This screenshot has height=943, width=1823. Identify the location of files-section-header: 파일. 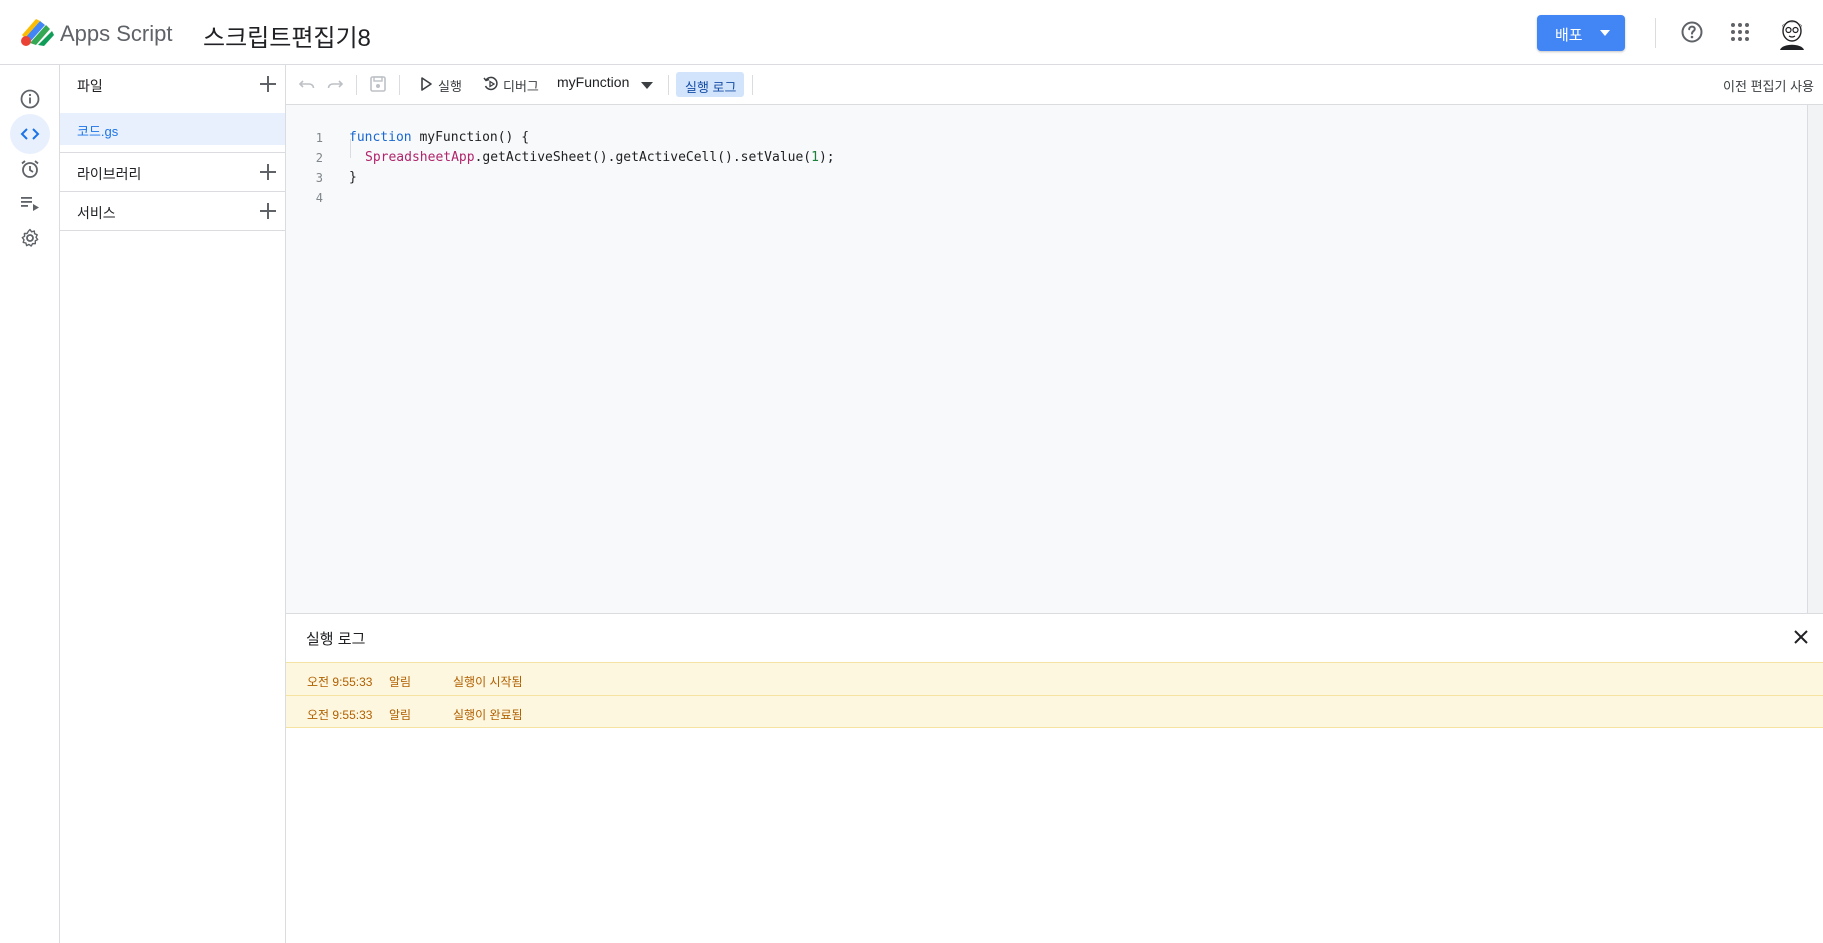
(173, 84).